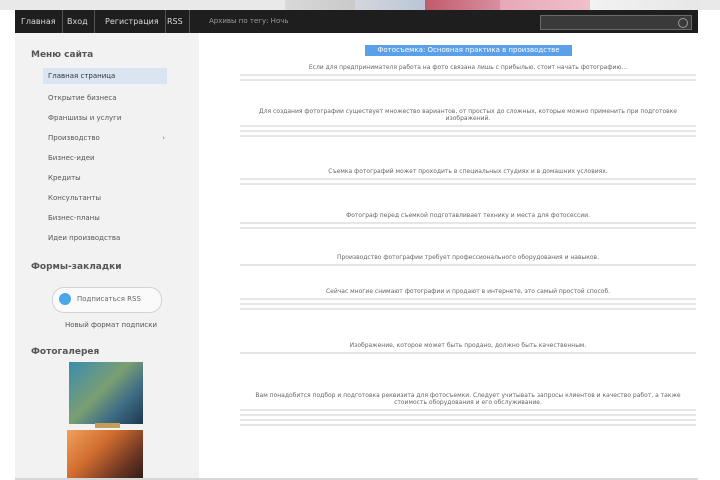  Describe the element at coordinates (105, 178) in the screenshot. I see `sidebar-item-credits: Кредиты` at that location.